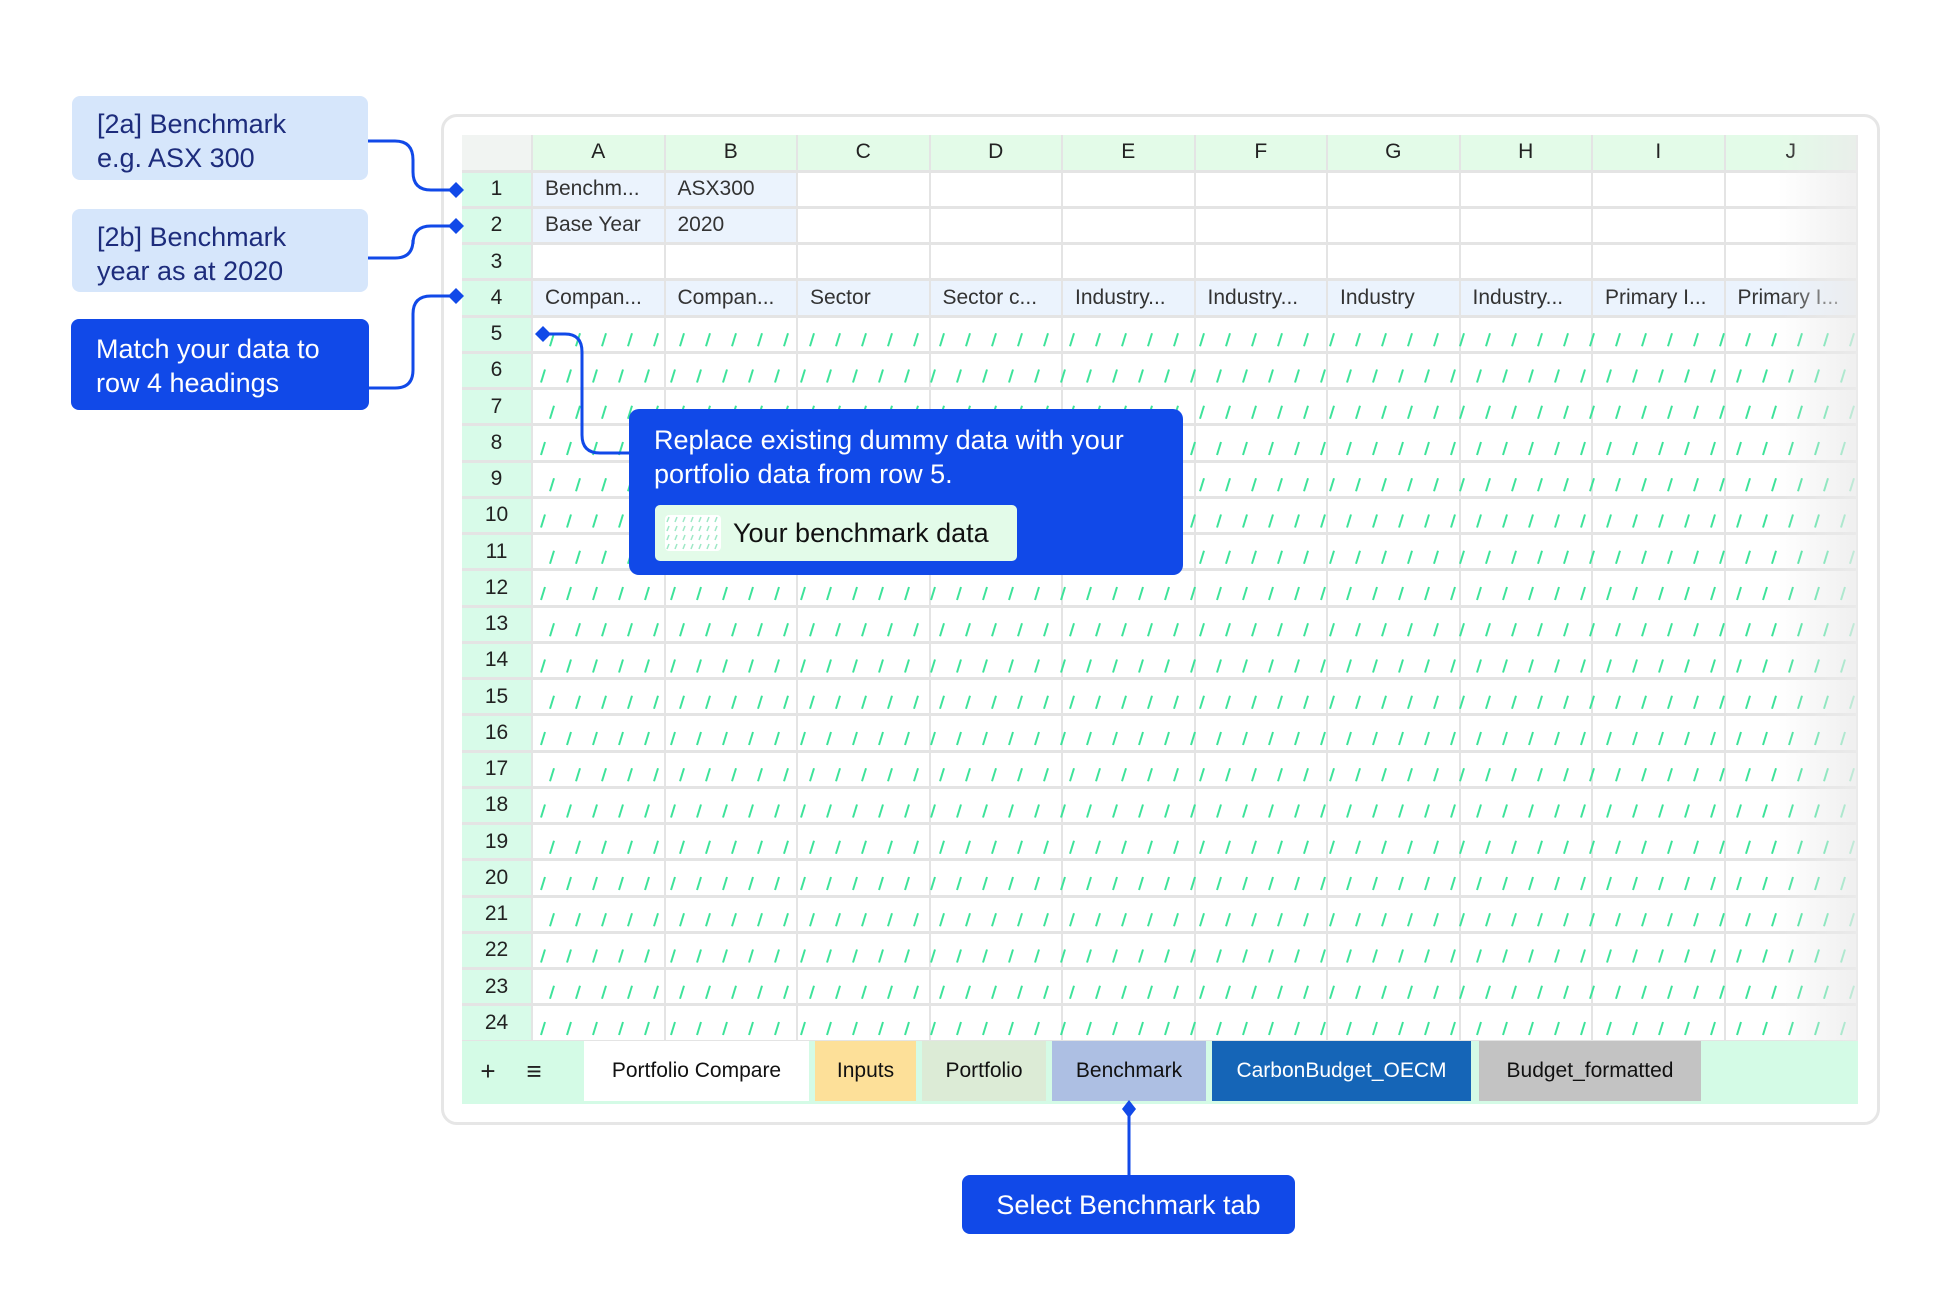  What do you see at coordinates (192, 237) in the screenshot?
I see `note-line: [2b] Benchmark` at bounding box center [192, 237].